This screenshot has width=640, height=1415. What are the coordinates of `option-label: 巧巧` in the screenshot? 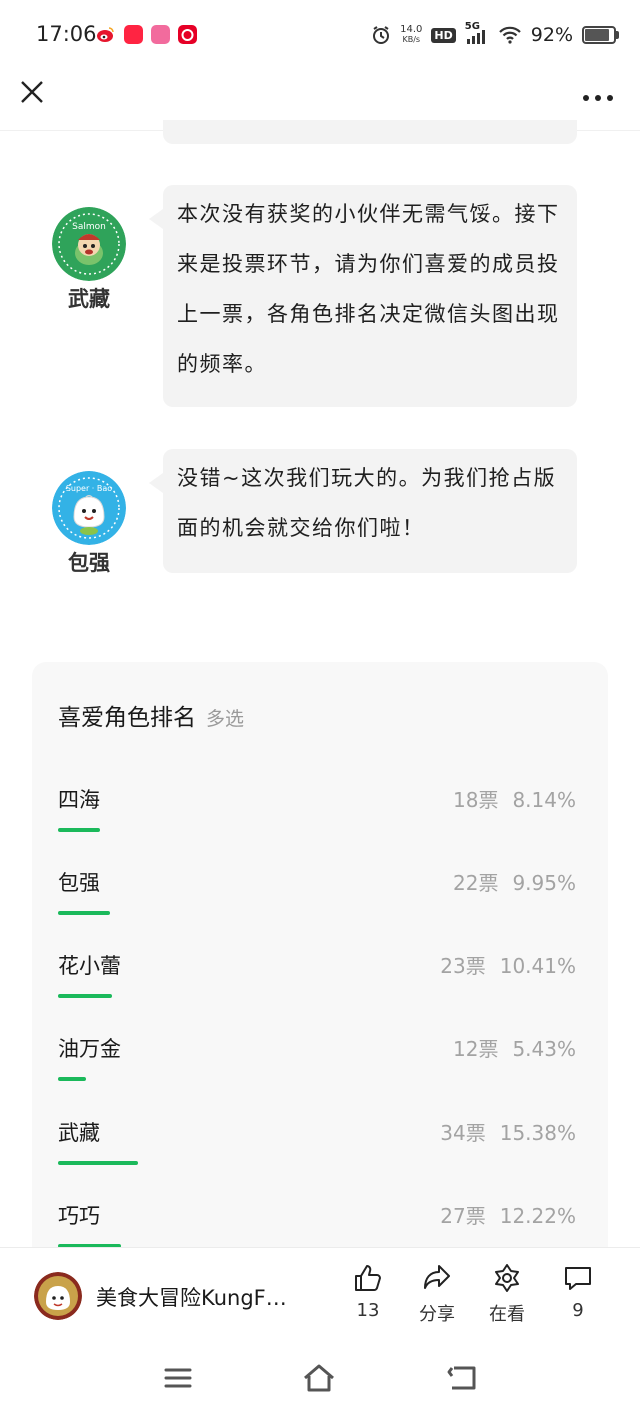 It's located at (79, 1216).